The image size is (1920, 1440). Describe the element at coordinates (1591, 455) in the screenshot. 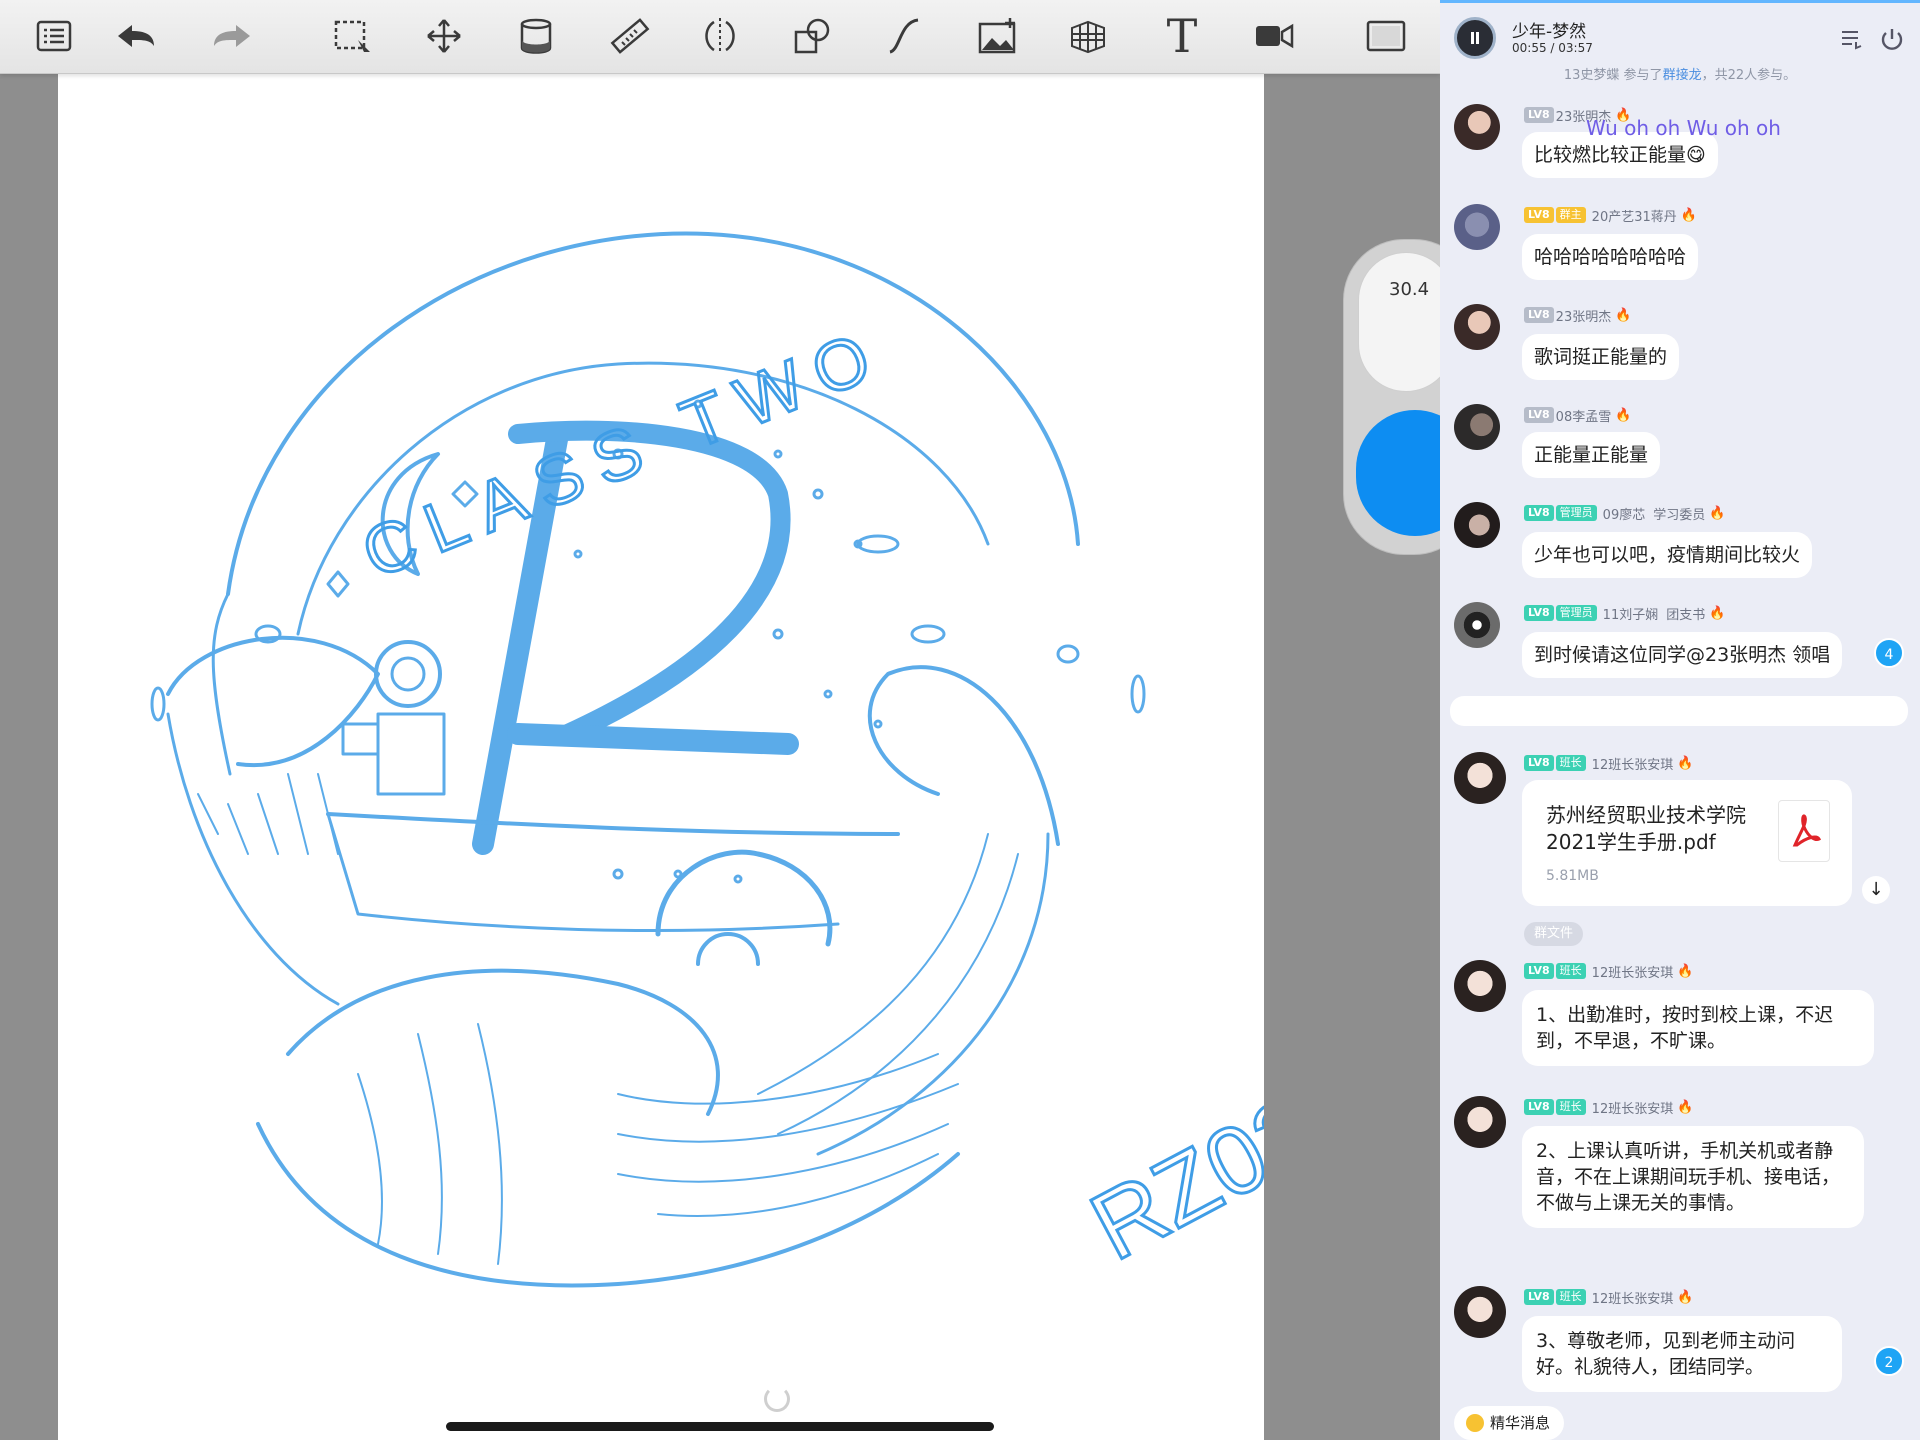

I see `message-bubble: 正能量正能量` at that location.